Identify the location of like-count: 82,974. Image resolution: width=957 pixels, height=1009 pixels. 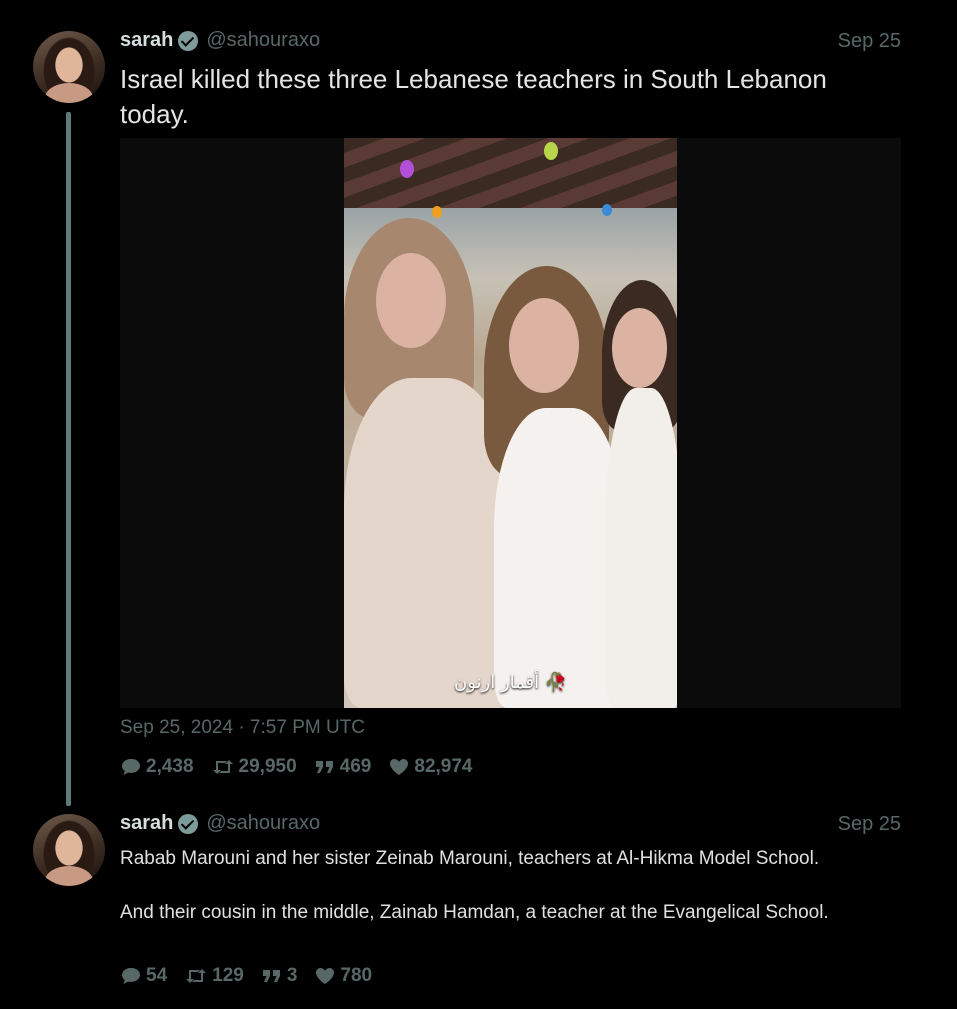
(430, 767).